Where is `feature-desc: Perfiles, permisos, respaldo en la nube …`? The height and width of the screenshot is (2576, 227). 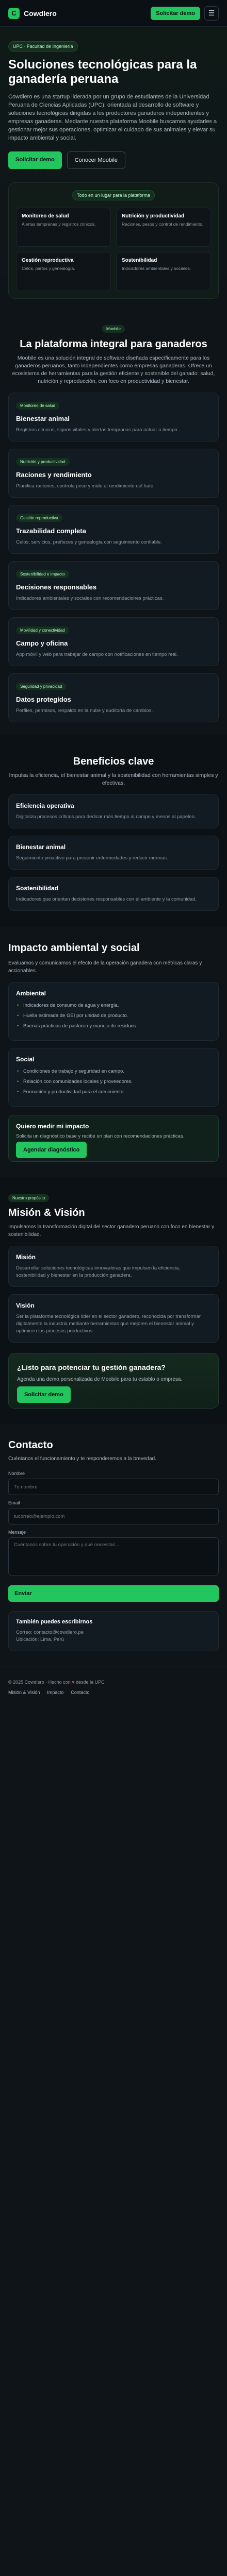
feature-desc: Perfiles, permisos, respaldo en la nube … is located at coordinates (84, 711).